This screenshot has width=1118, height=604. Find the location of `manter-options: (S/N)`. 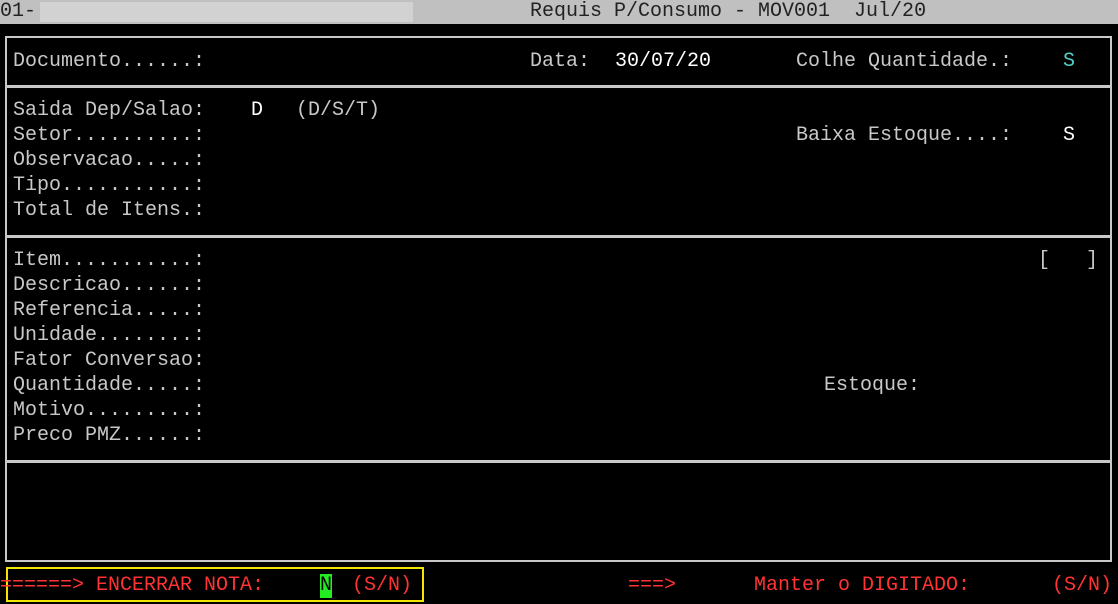

manter-options: (S/N) is located at coordinates (1082, 585).